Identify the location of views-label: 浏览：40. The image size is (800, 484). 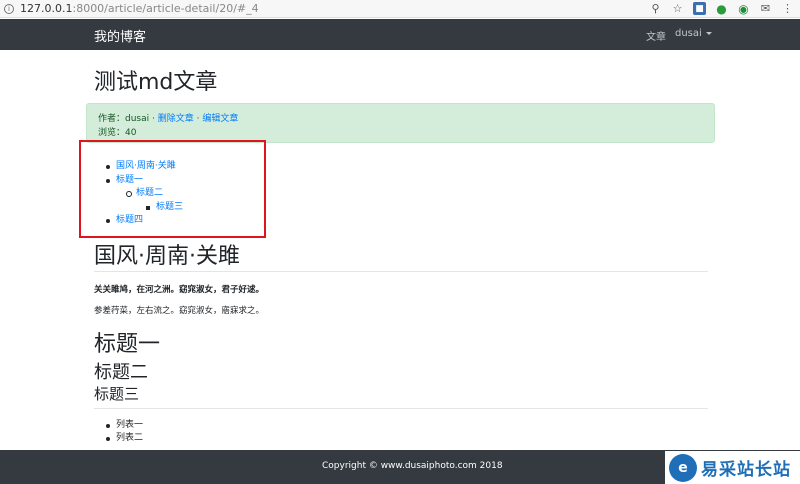
(117, 133).